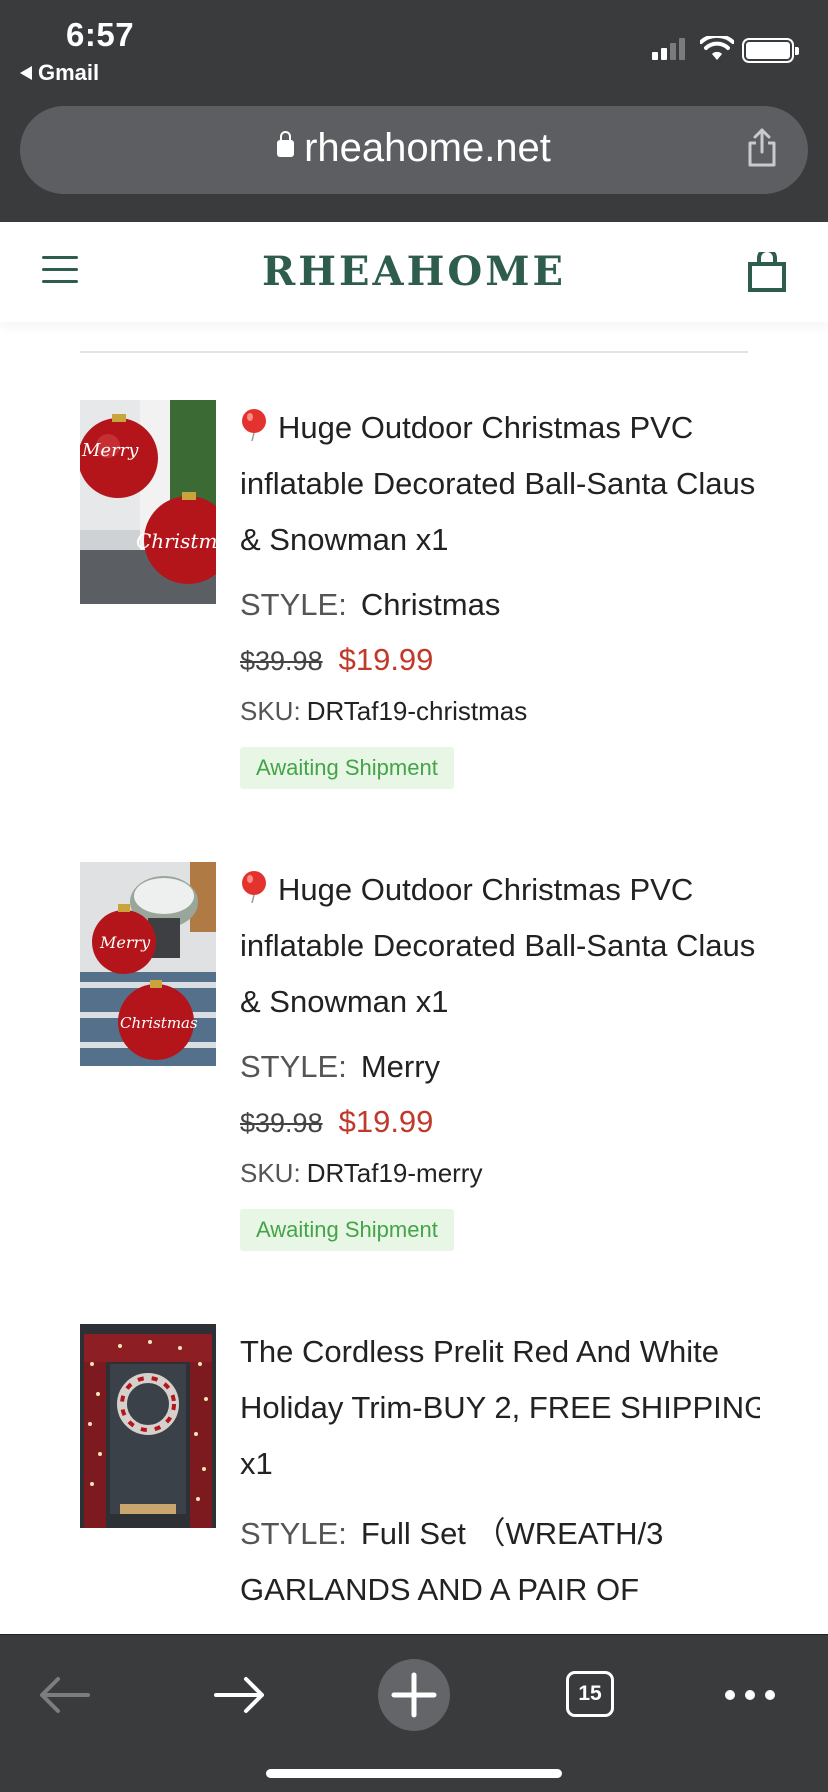 This screenshot has height=1792, width=828. Describe the element at coordinates (427, 148) in the screenshot. I see `url-text: rheahome.net` at that location.